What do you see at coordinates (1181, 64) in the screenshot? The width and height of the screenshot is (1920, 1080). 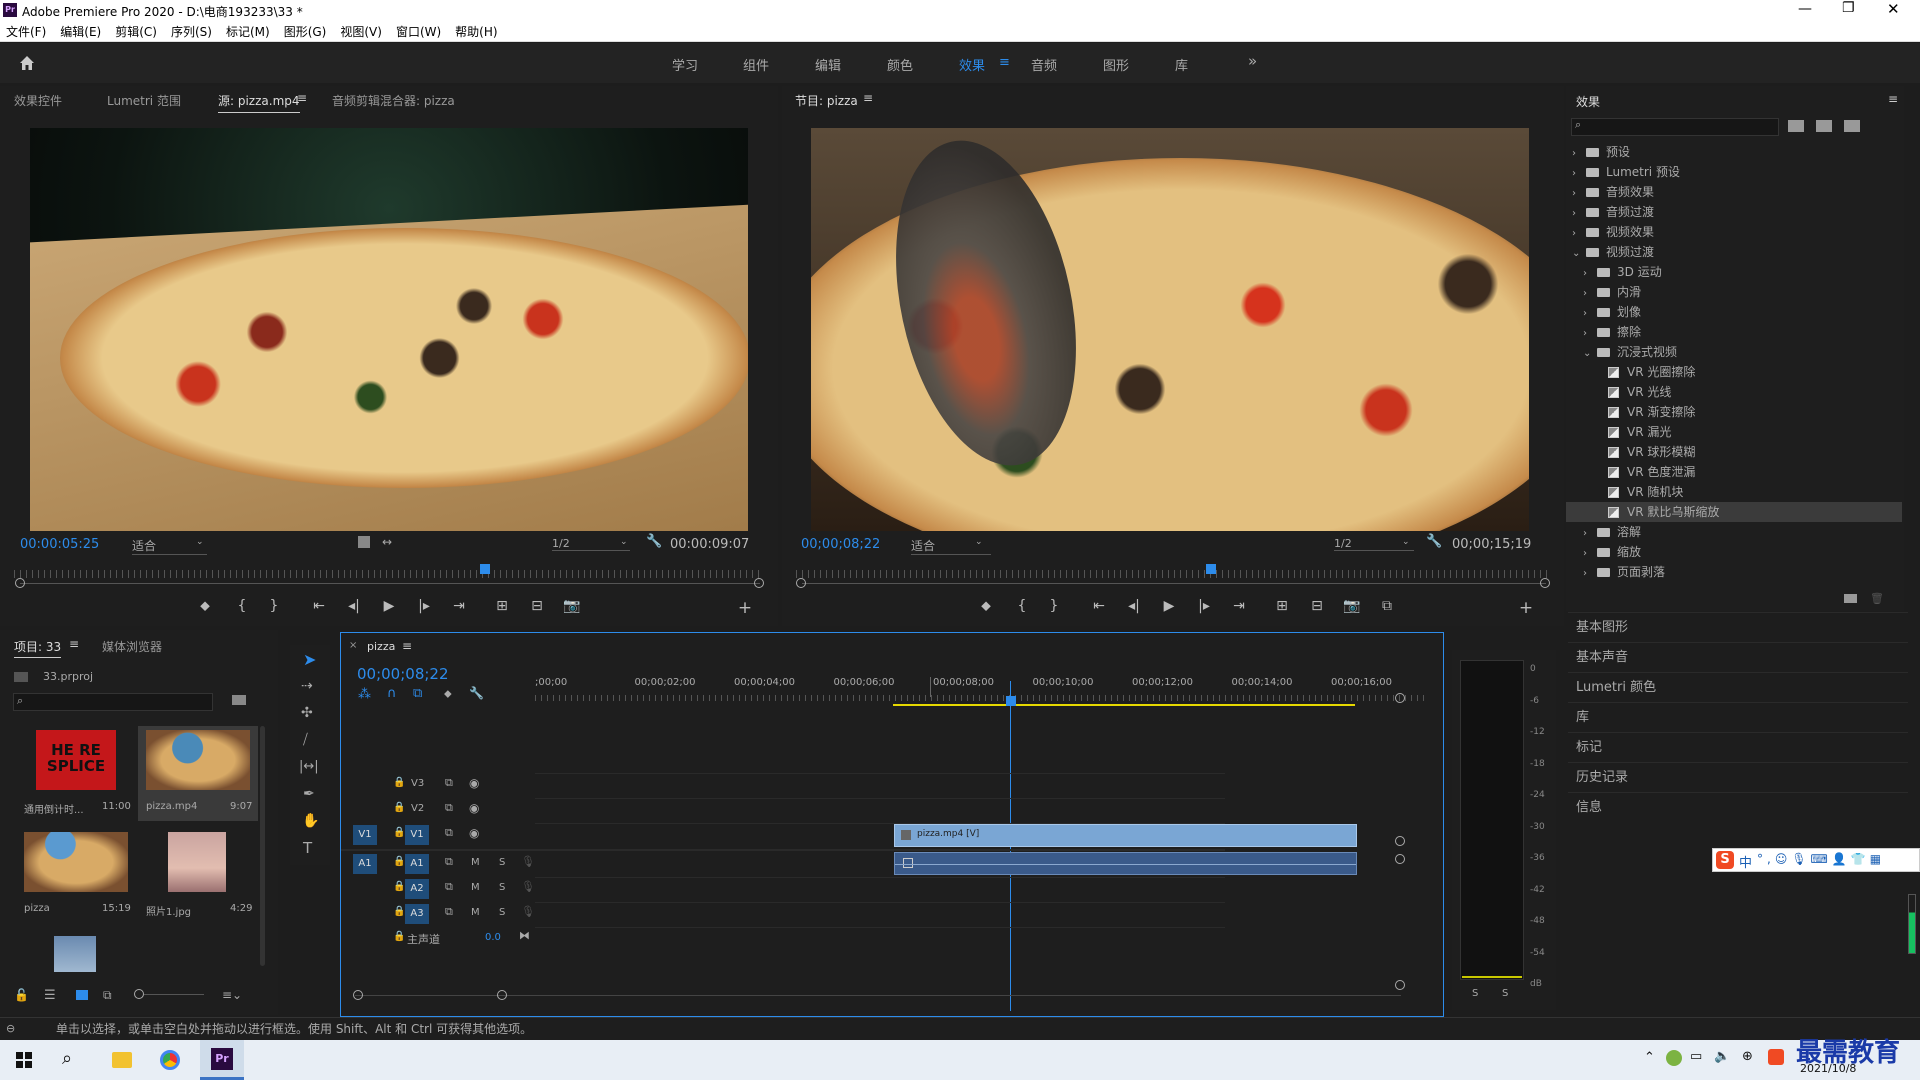 I see `workspace-libraries: 库` at bounding box center [1181, 64].